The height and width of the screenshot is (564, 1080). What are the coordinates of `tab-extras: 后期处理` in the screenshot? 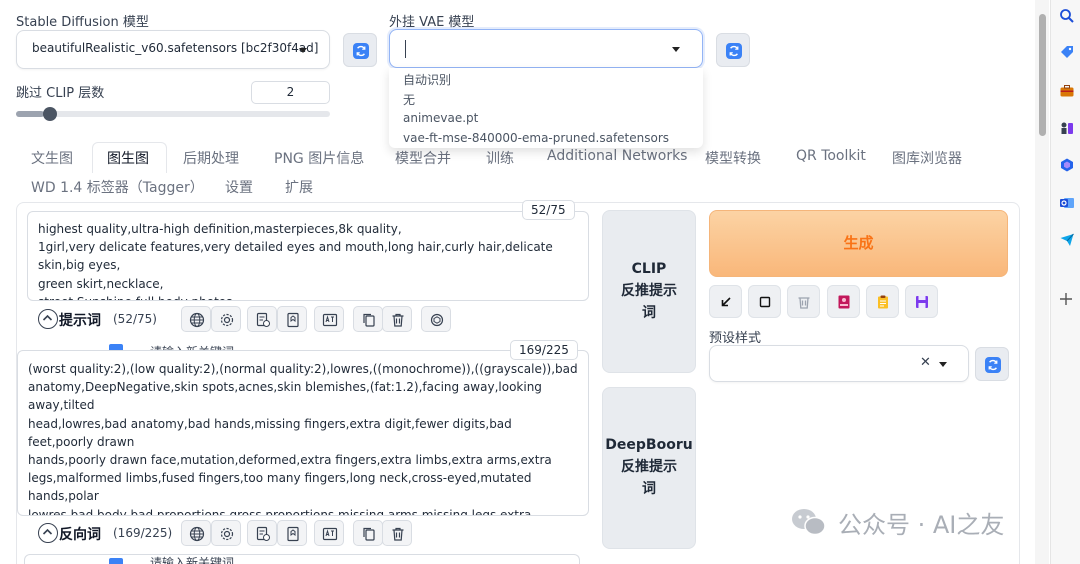 It's located at (211, 158).